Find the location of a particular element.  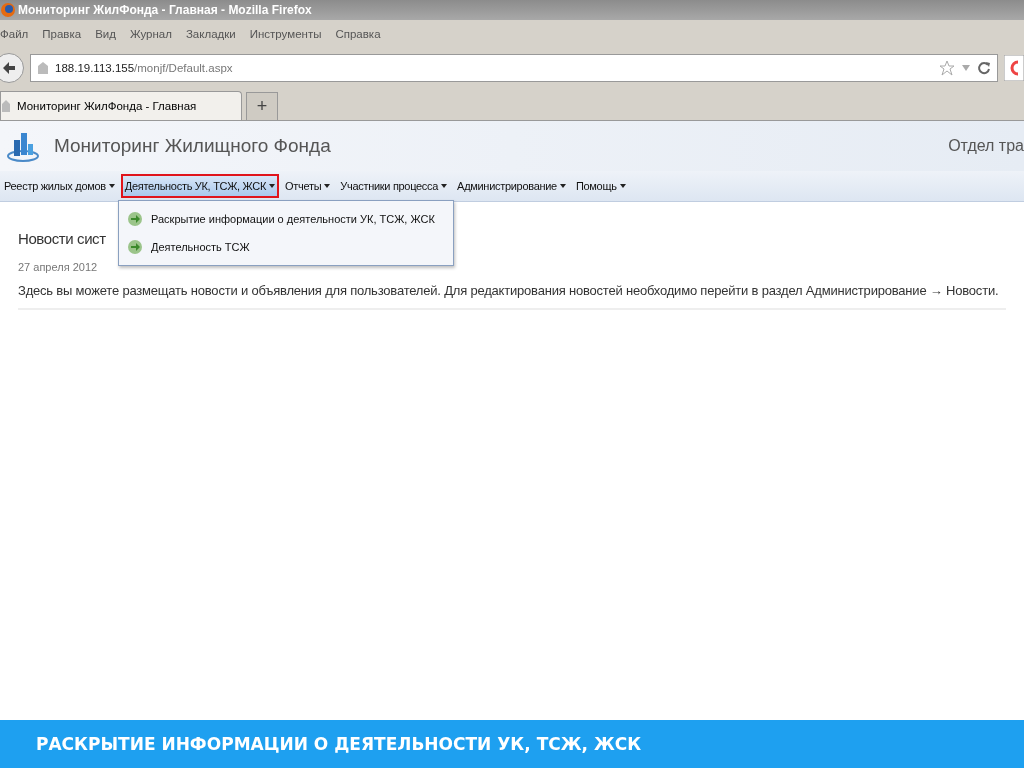

nav-menu-item: Деятельность УК, ТСЖ, ЖСК is located at coordinates (200, 186).